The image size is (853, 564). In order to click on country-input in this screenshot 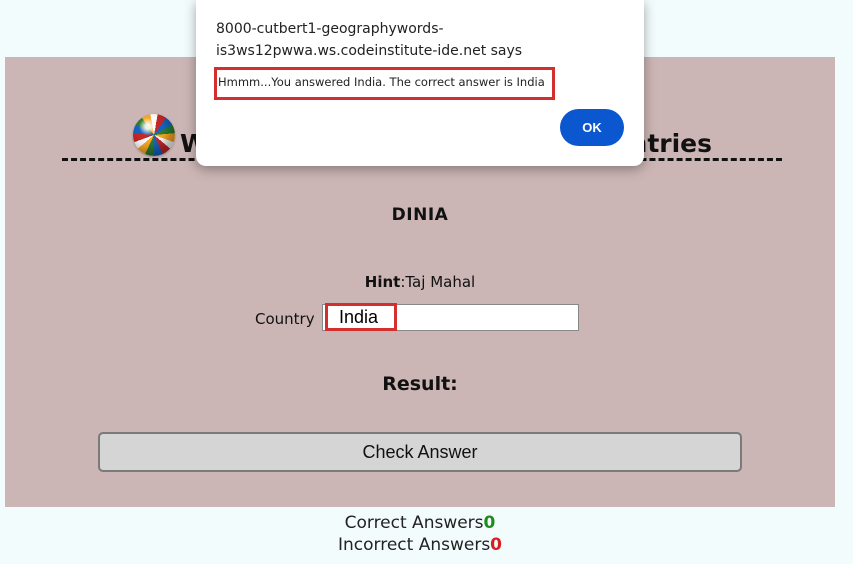, I will do `click(450, 317)`.